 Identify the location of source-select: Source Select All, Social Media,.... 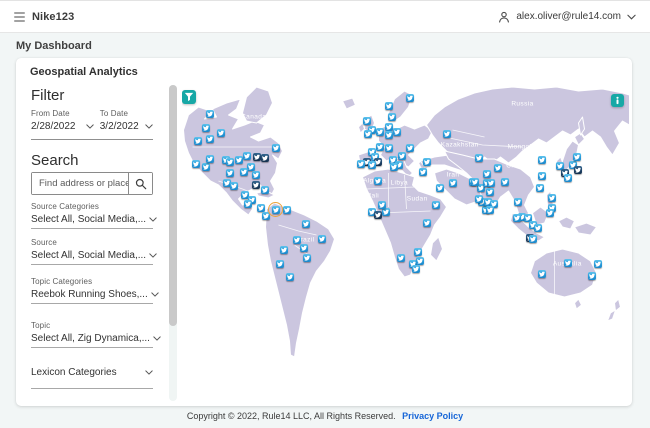
(94, 251).